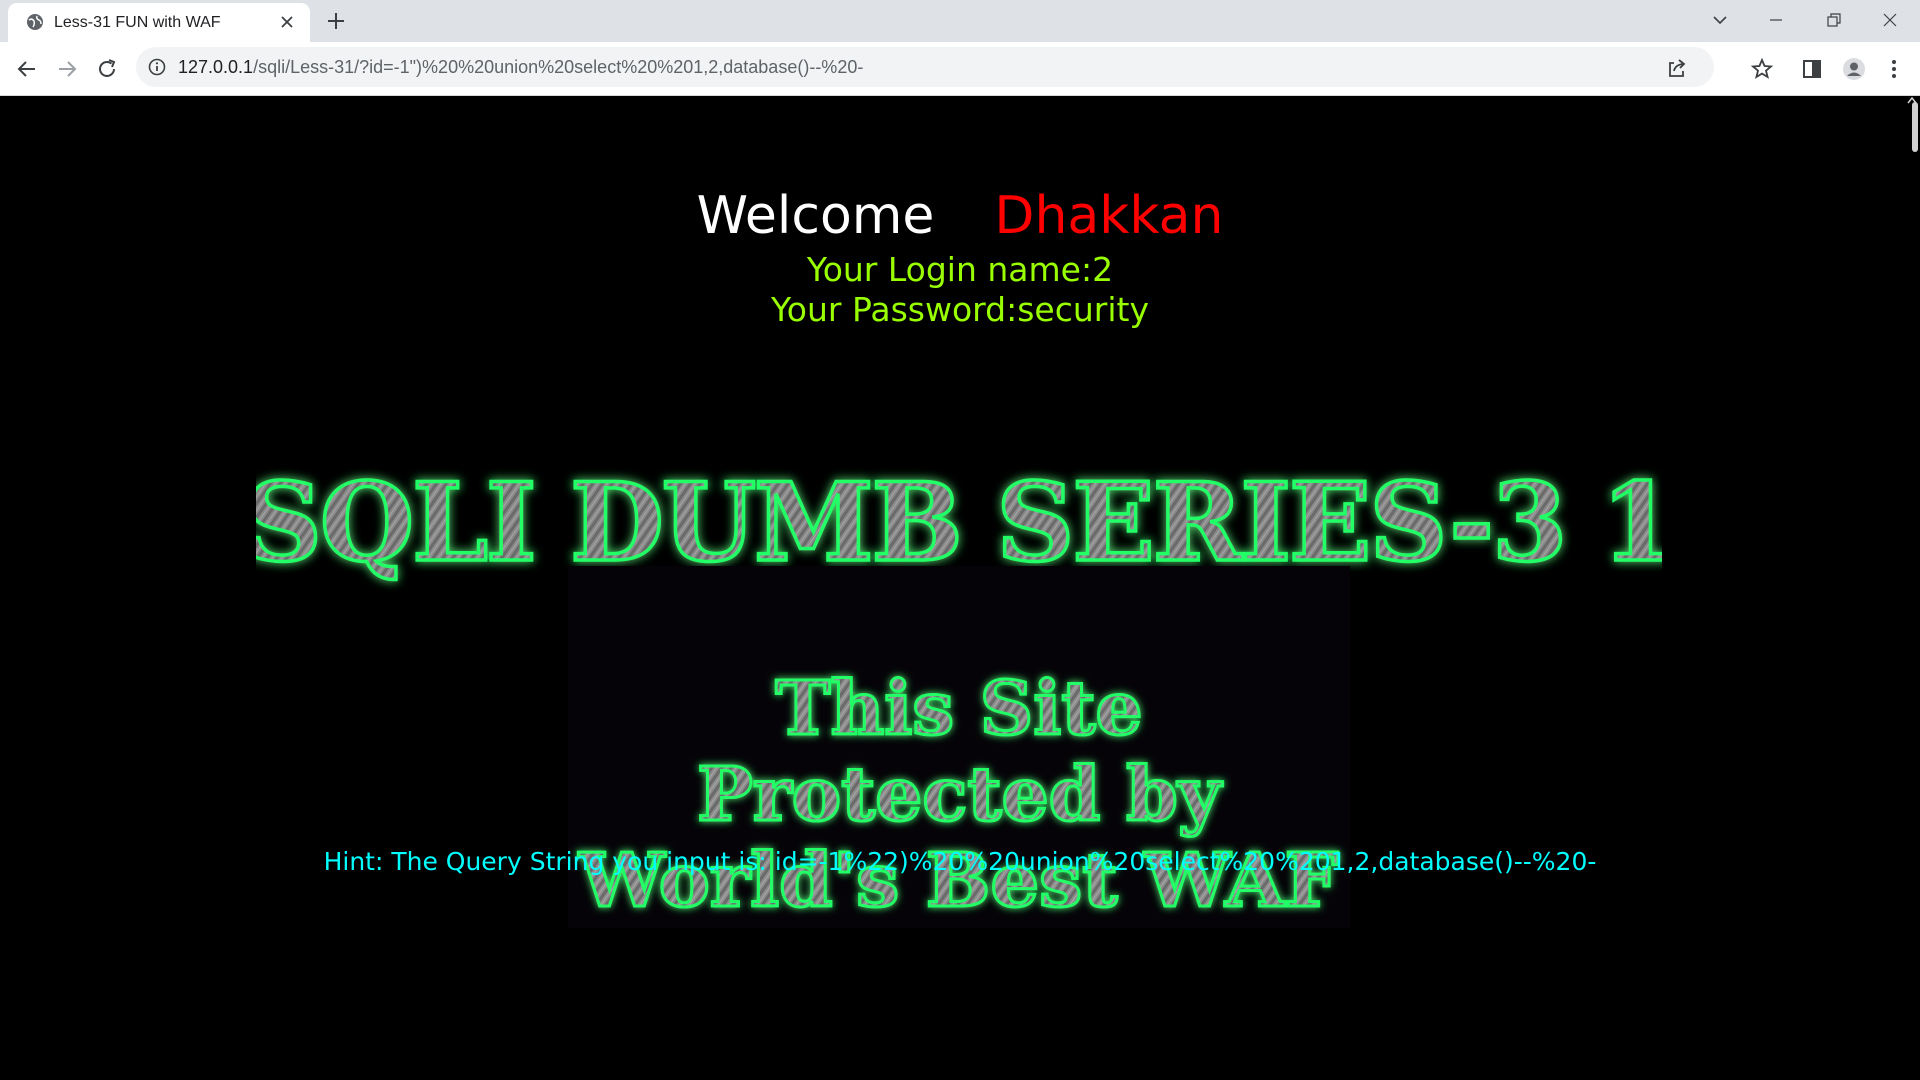 The image size is (1920, 1080). What do you see at coordinates (1762, 69) in the screenshot?
I see `bookmark-star-icon` at bounding box center [1762, 69].